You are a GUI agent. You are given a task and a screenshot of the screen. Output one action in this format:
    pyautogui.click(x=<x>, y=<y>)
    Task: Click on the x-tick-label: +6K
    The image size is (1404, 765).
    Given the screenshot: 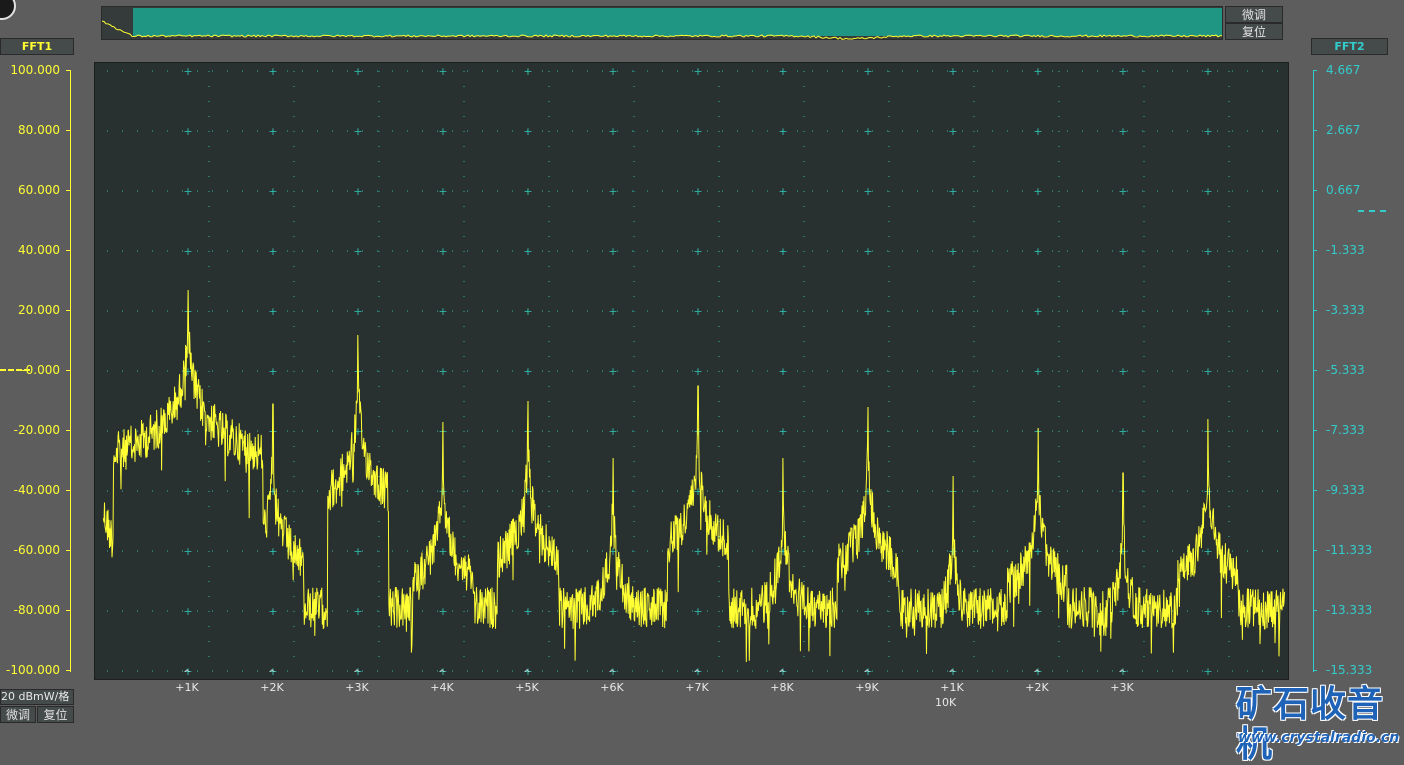 What is the action you would take?
    pyautogui.click(x=612, y=687)
    